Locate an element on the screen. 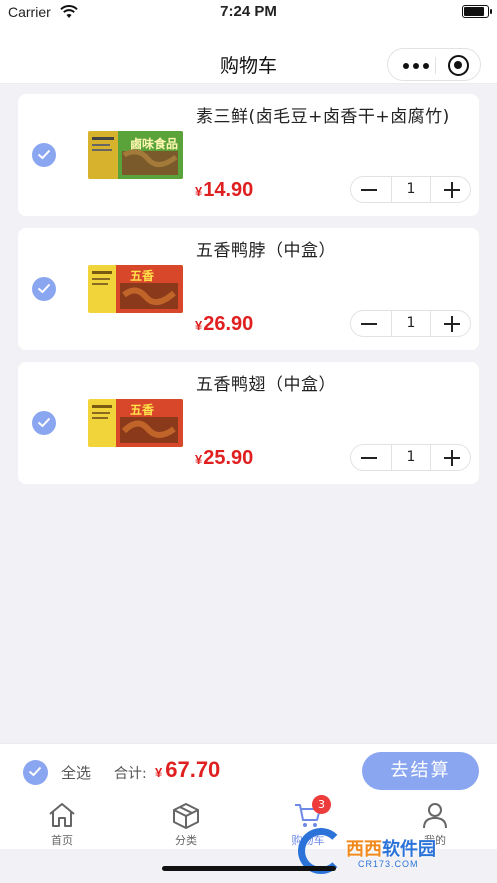 Image resolution: width=497 pixels, height=883 pixels. box-icon is located at coordinates (186, 816).